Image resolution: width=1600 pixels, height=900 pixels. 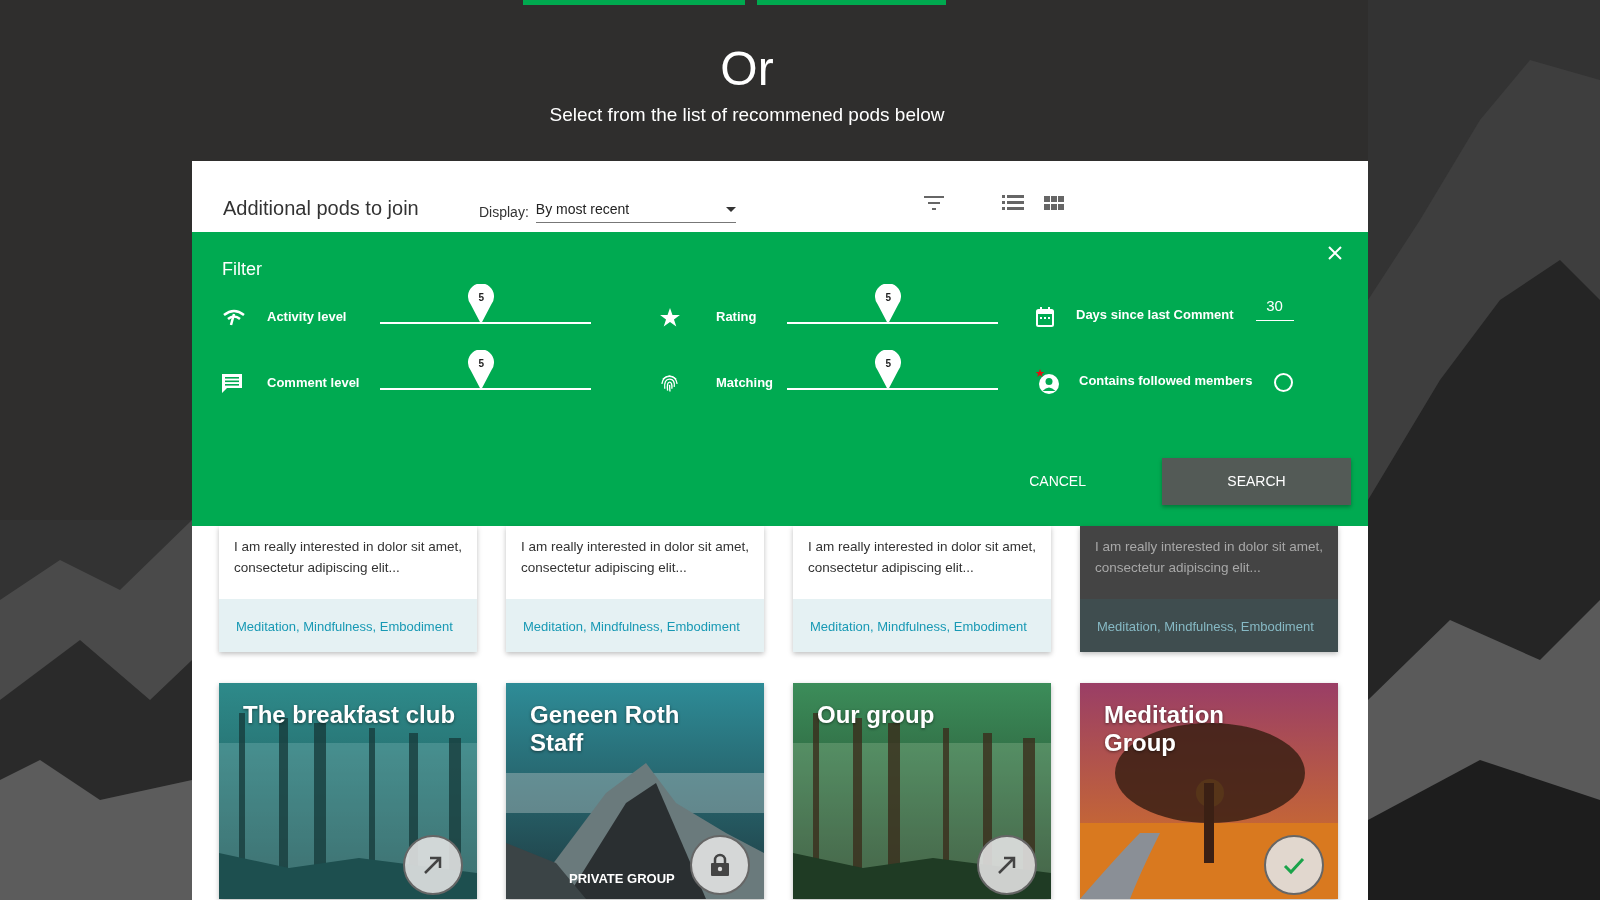 What do you see at coordinates (737, 317) in the screenshot?
I see `slider-label: Rating` at bounding box center [737, 317].